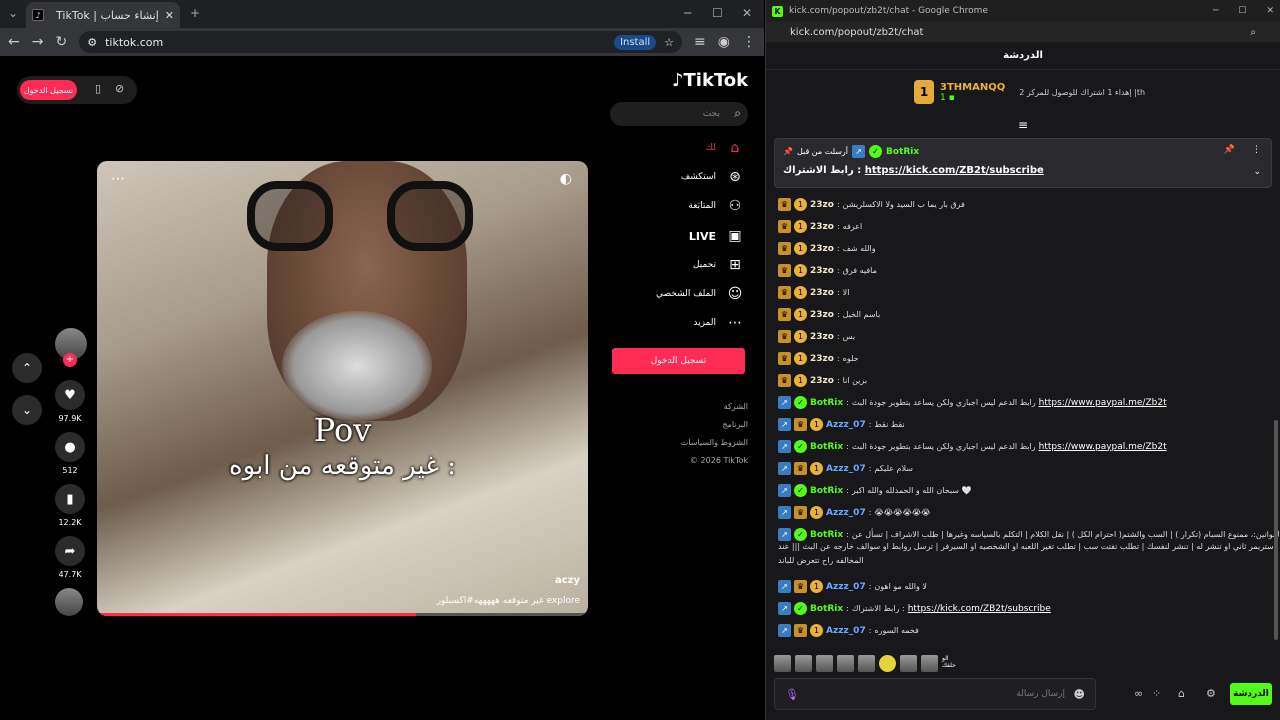  I want to click on video-options-icon: ⋯, so click(118, 179).